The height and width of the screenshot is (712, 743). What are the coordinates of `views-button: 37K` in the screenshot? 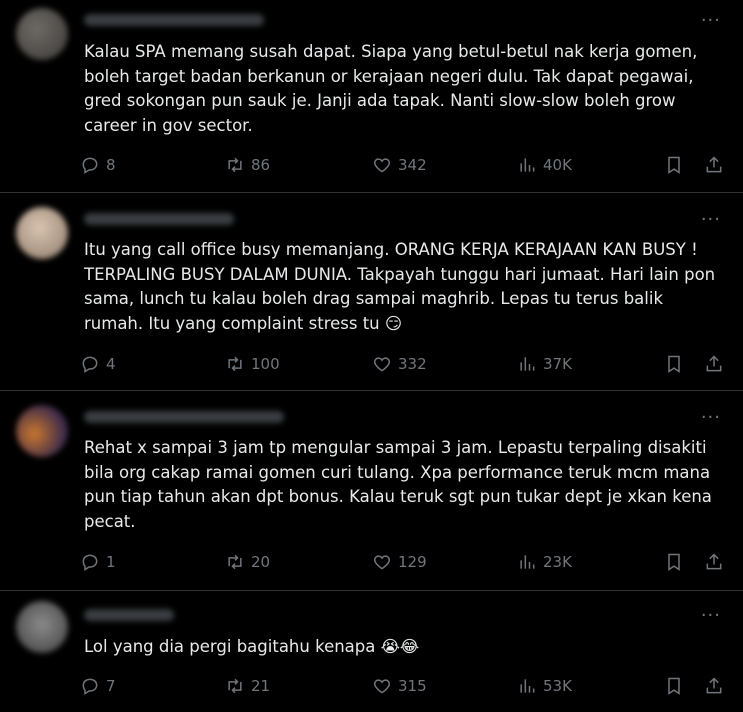 It's located at (544, 364).